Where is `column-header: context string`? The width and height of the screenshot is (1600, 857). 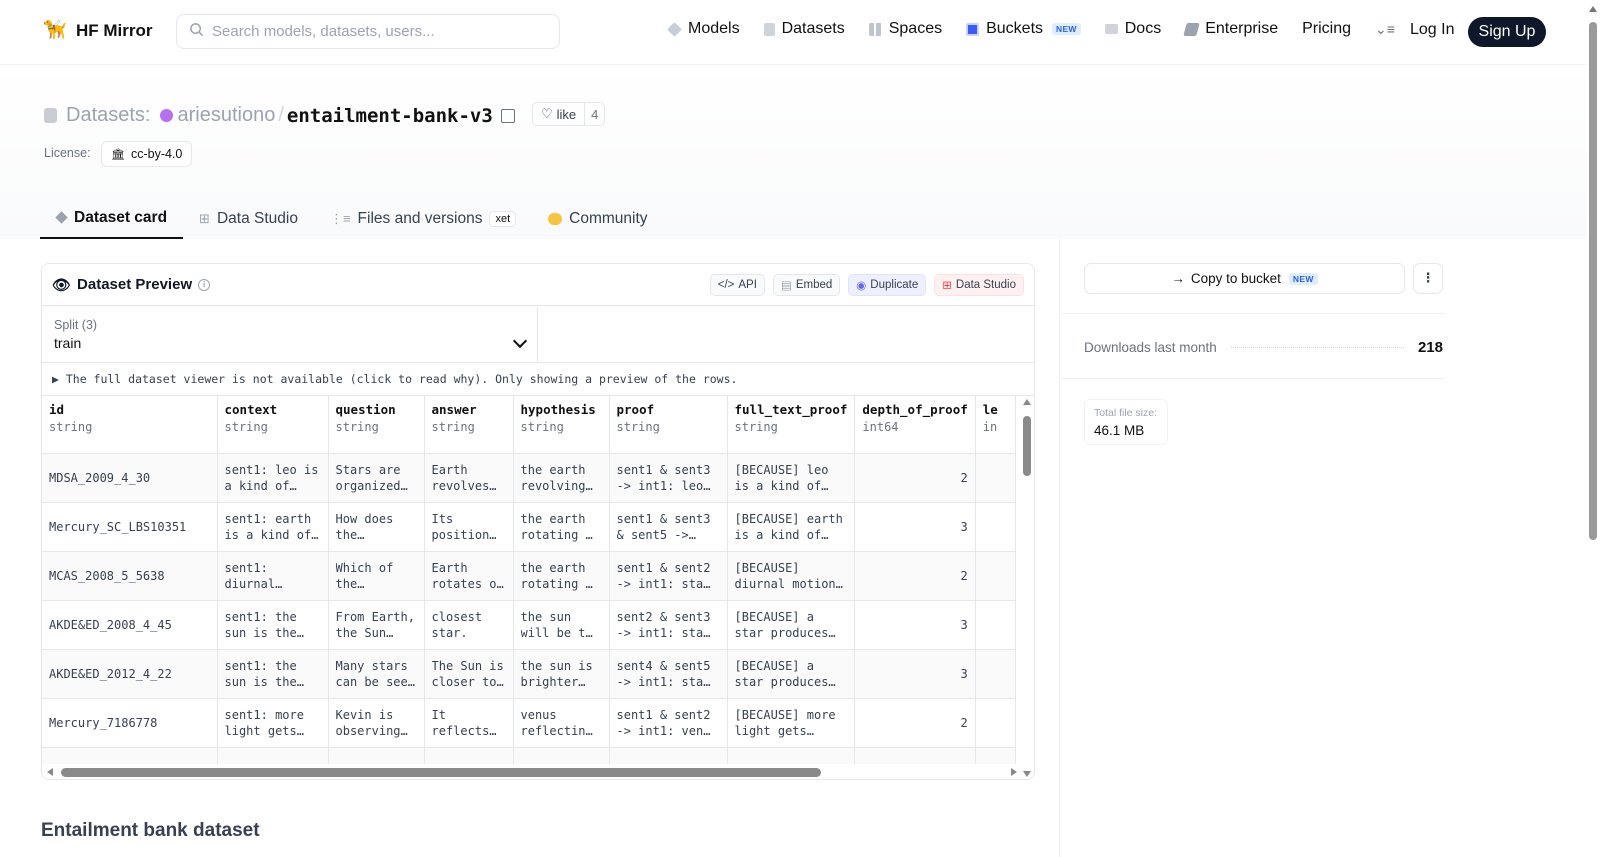 column-header: context string is located at coordinates (273, 425).